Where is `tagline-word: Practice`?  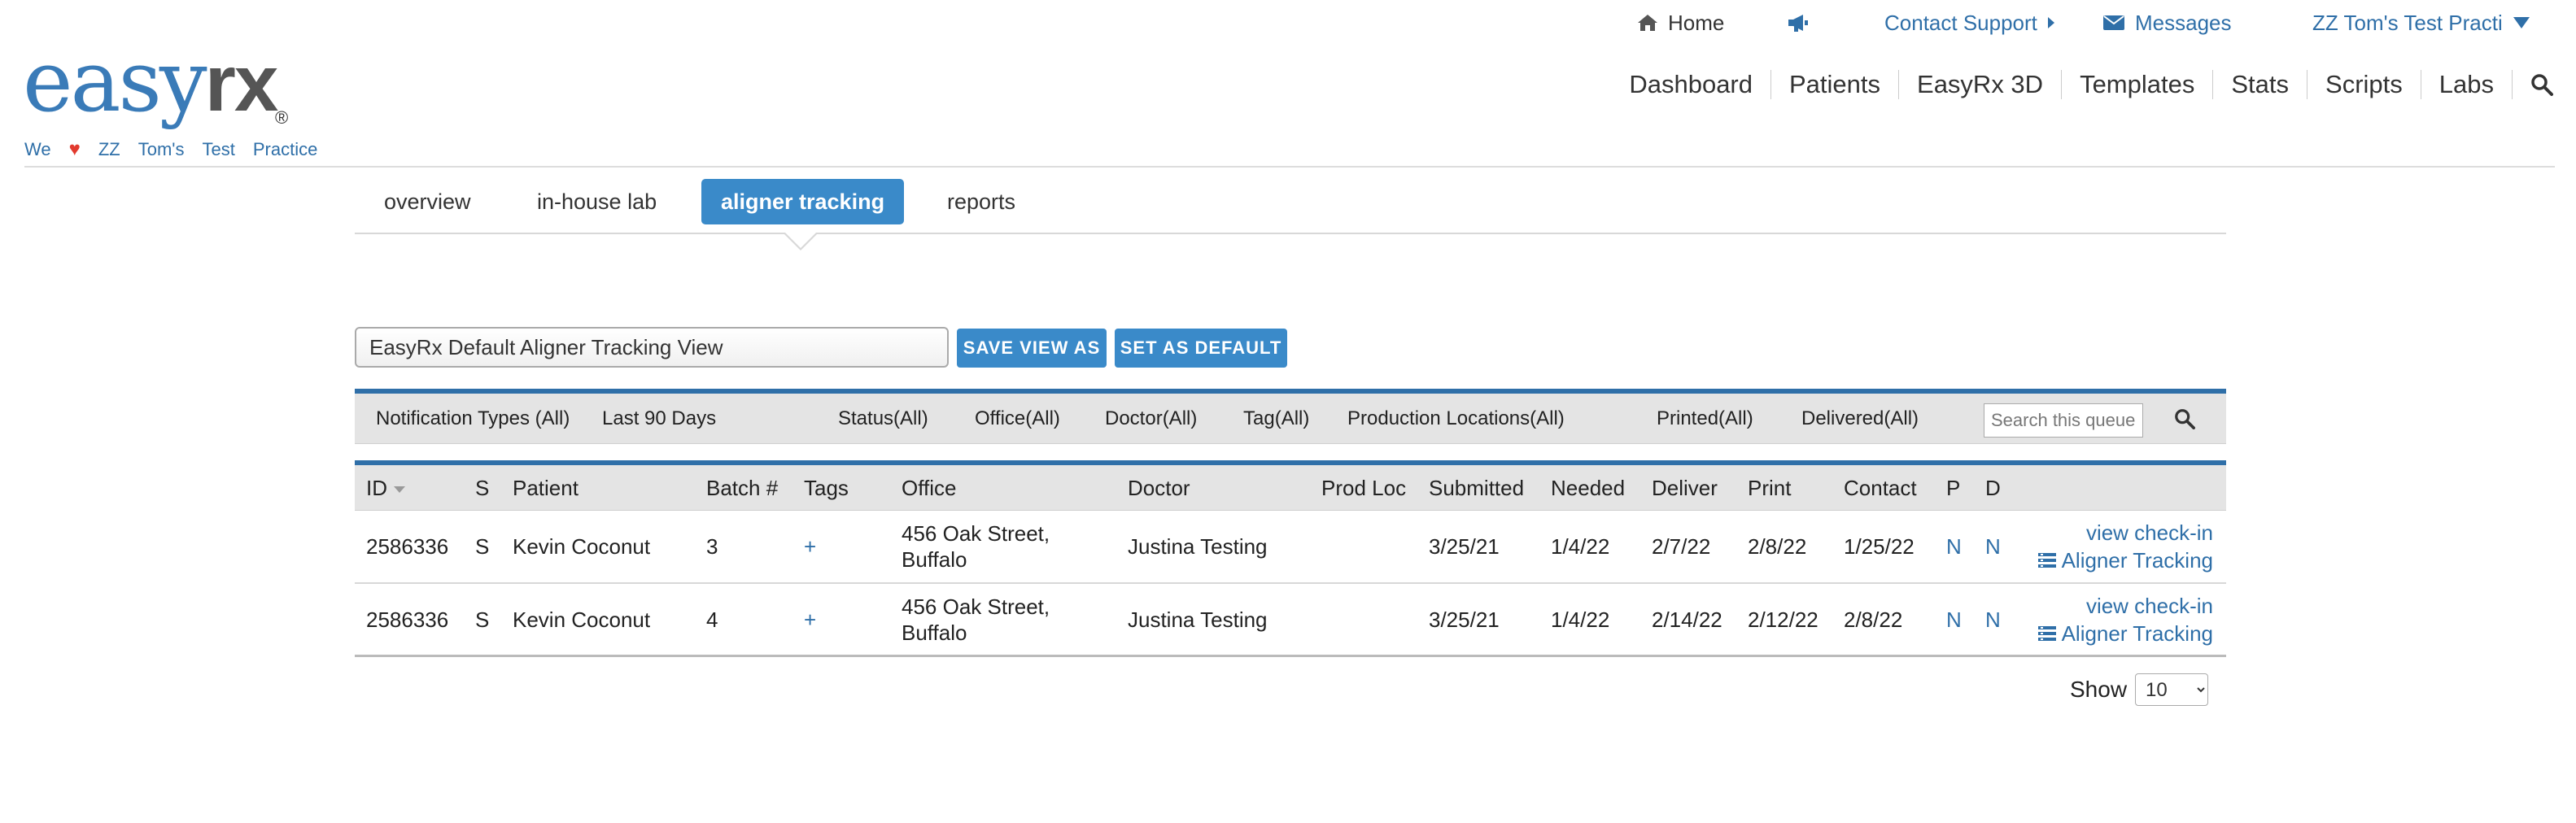
tagline-word: Practice is located at coordinates (285, 149).